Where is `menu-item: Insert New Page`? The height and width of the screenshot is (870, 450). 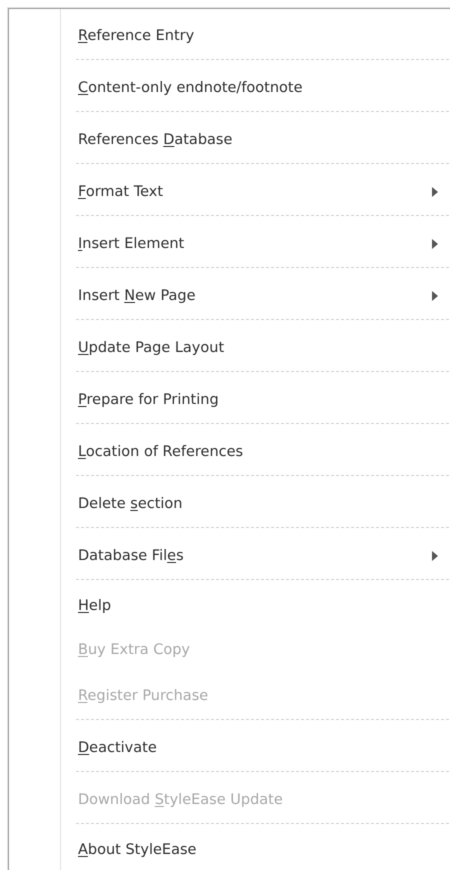 menu-item: Insert New Page is located at coordinates (263, 296).